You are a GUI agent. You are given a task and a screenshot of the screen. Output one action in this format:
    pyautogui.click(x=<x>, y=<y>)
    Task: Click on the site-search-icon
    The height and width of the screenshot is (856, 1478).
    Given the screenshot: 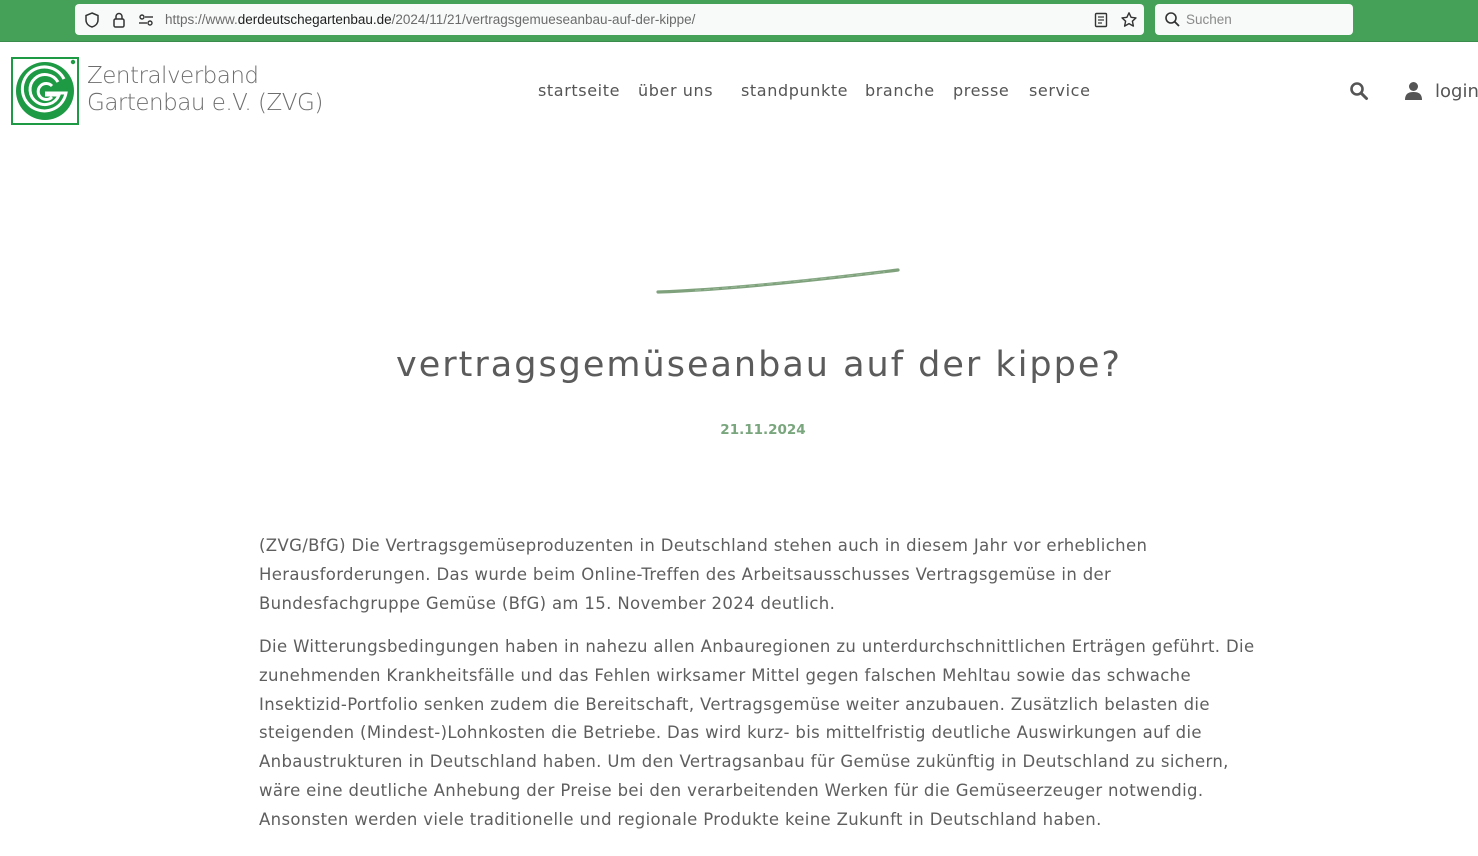 What is the action you would take?
    pyautogui.click(x=1359, y=91)
    